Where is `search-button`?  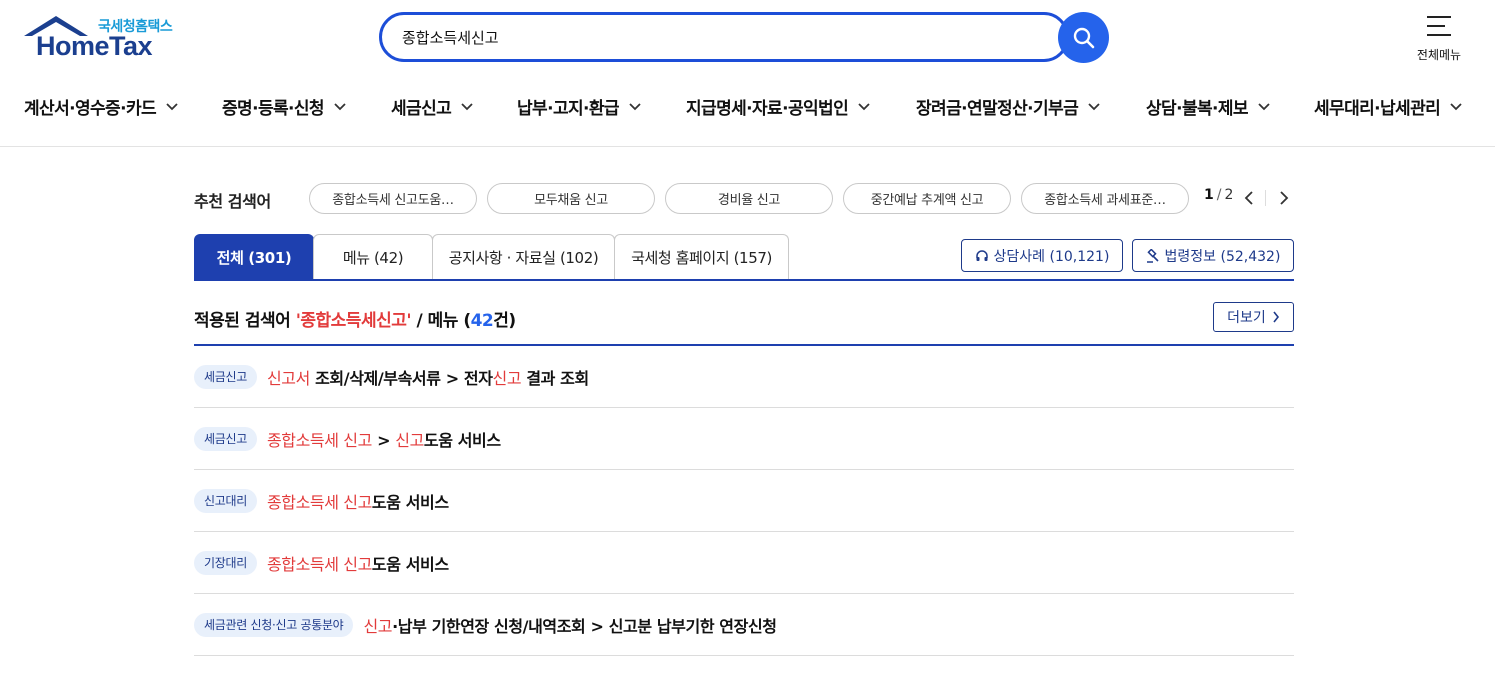 search-button is located at coordinates (1083, 37).